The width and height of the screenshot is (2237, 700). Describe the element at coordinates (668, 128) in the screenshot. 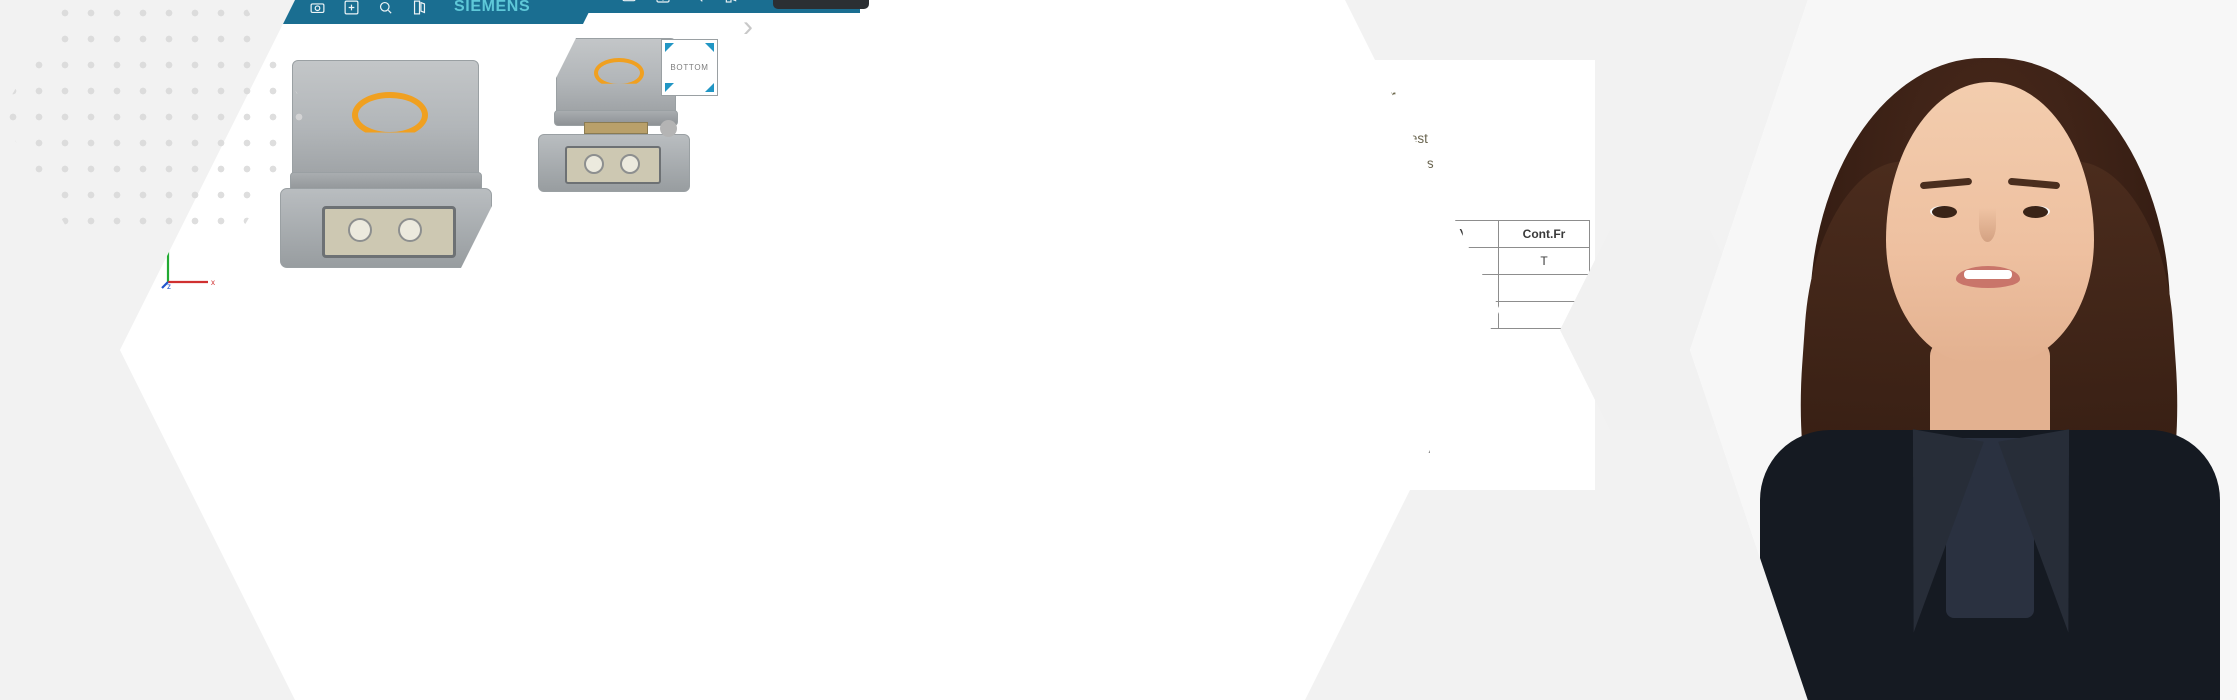

I see `viewer-handle-dot` at that location.